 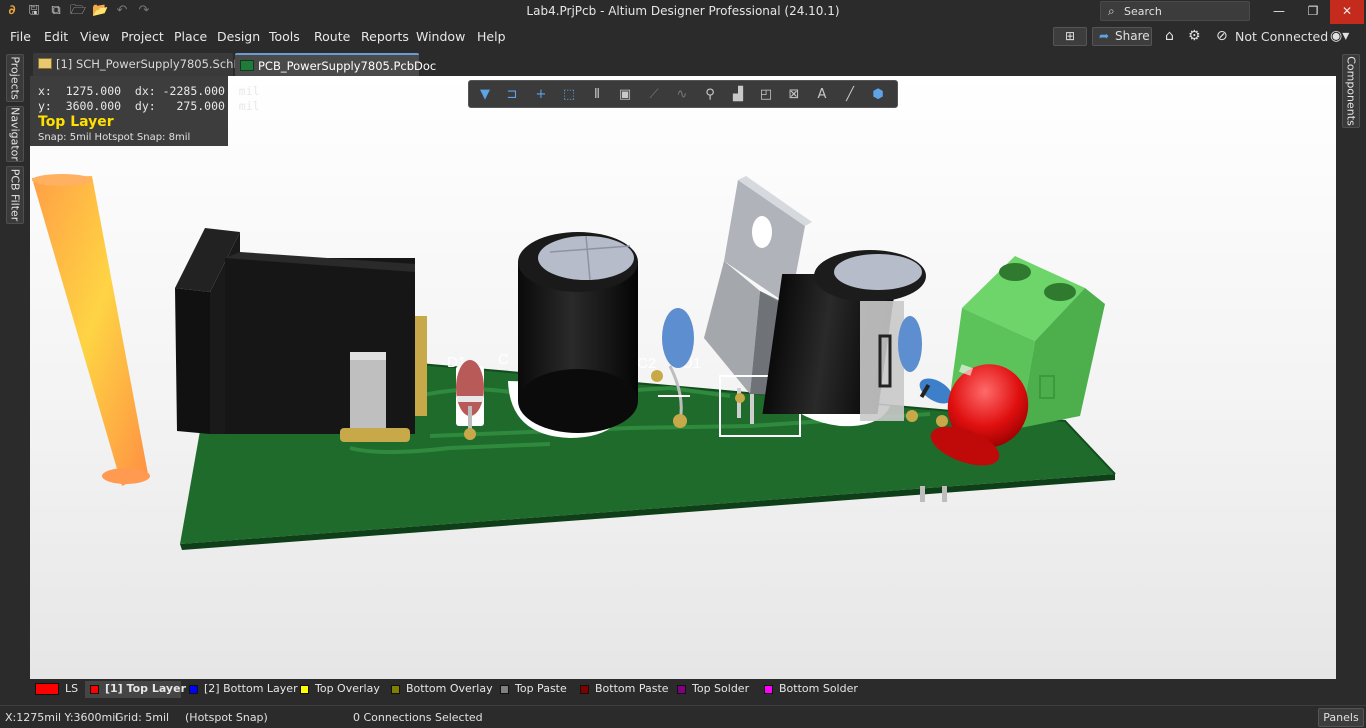 I want to click on menu-design: Design, so click(x=238, y=36).